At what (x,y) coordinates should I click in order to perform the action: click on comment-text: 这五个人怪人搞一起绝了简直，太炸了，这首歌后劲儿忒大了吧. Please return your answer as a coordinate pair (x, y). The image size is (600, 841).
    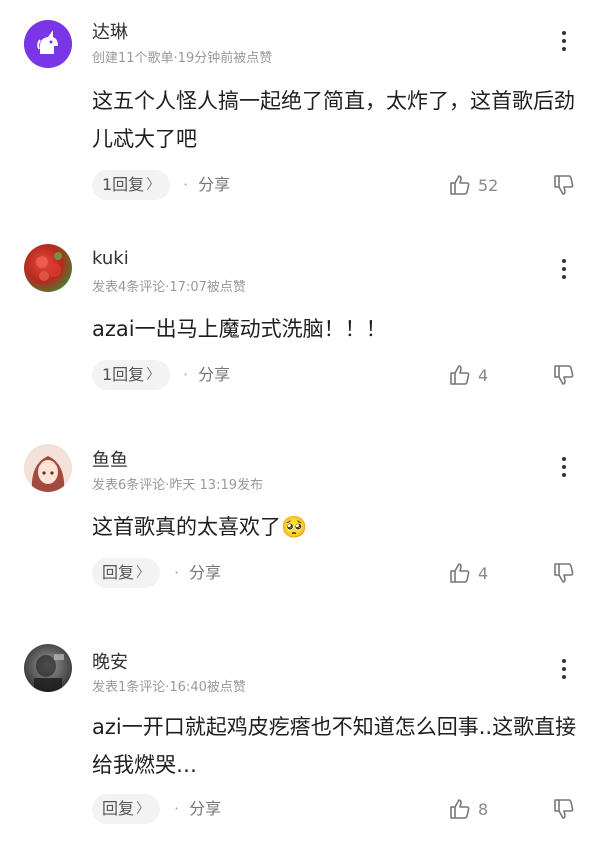
    Looking at the image, I should click on (333, 120).